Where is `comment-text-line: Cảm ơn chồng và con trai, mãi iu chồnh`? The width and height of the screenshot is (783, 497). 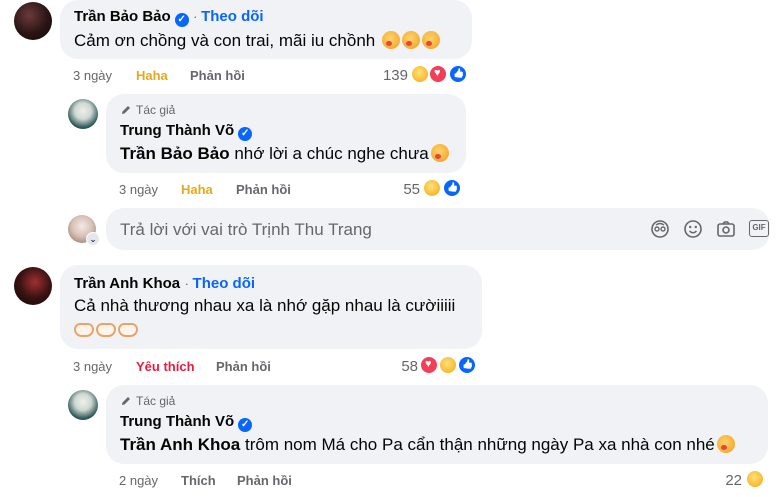 comment-text-line: Cảm ơn chồng và con trai, mãi iu chồnh is located at coordinates (257, 41).